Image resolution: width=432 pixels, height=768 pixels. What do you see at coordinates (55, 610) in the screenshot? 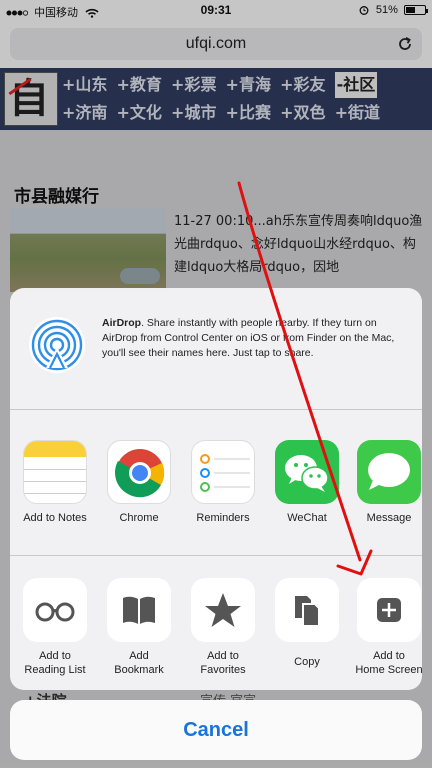
I see `glasses-icon` at bounding box center [55, 610].